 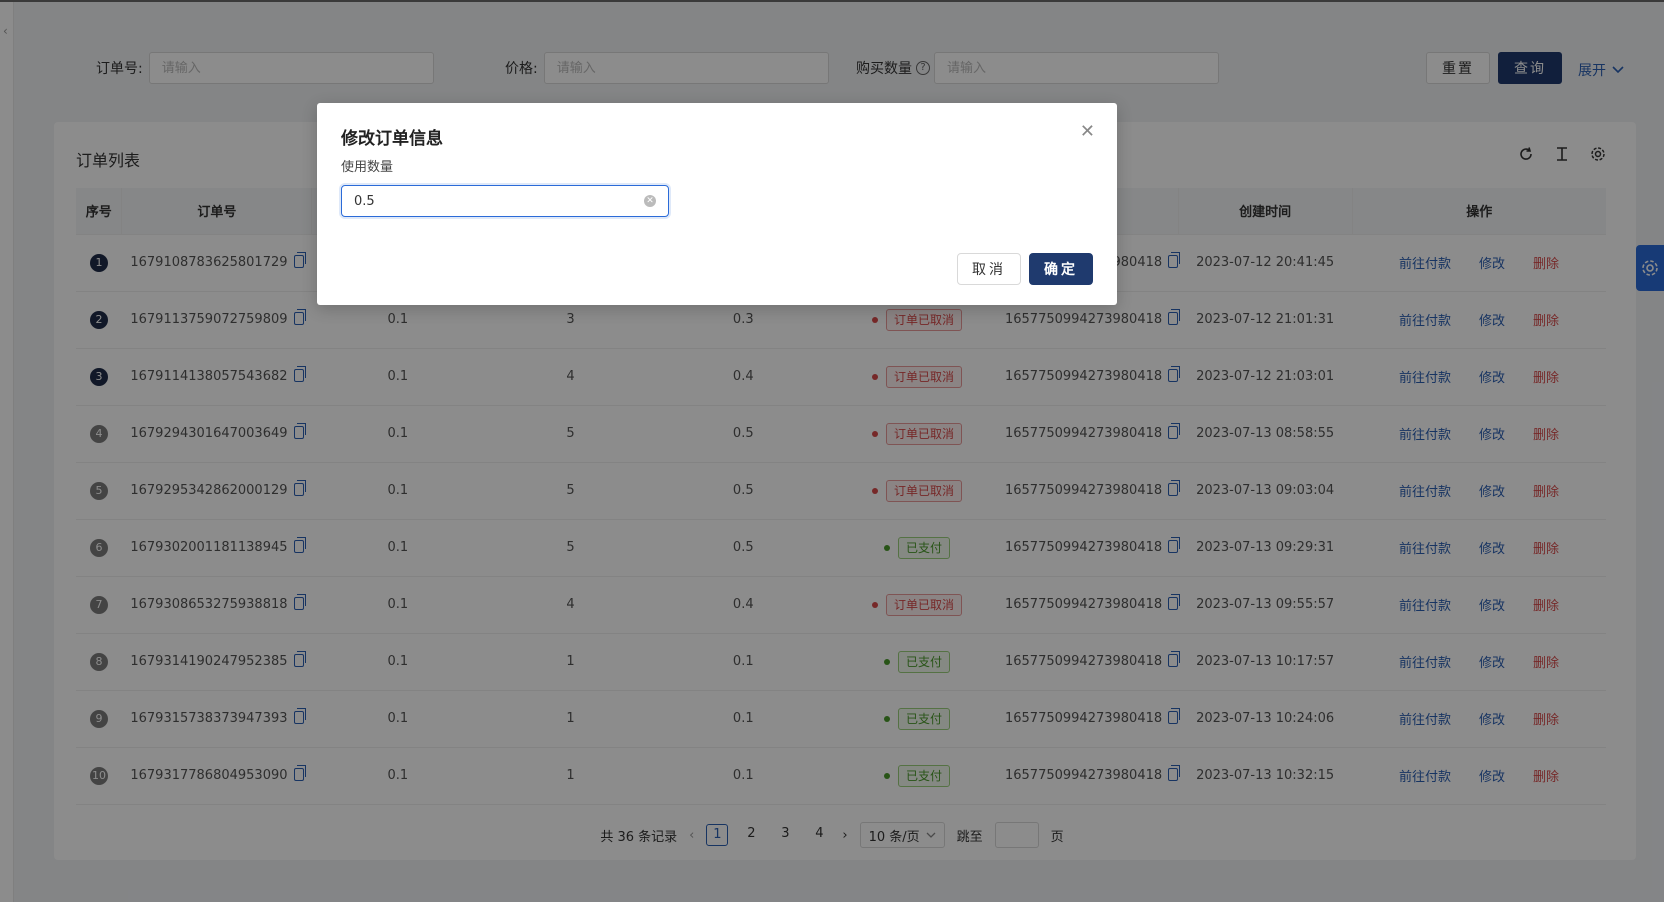 What do you see at coordinates (499, 201) in the screenshot?
I see `quantity-input` at bounding box center [499, 201].